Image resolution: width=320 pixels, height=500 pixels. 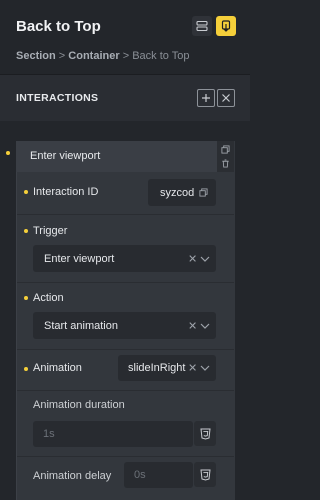 What do you see at coordinates (58, 26) in the screenshot?
I see `page-title: Back to Top` at bounding box center [58, 26].